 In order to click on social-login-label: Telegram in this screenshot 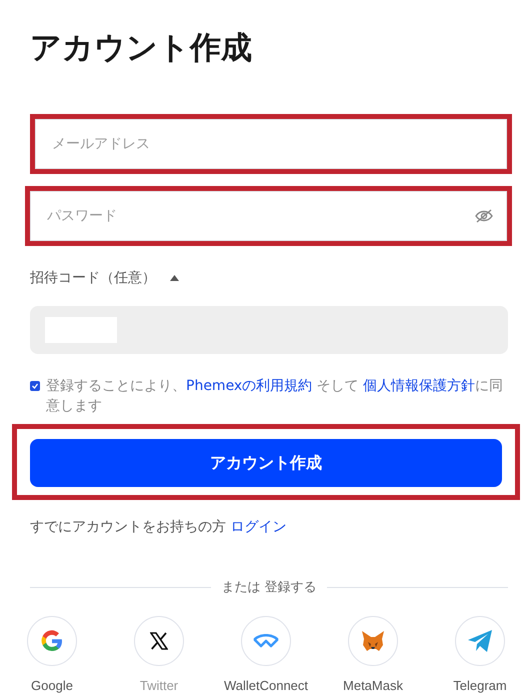, I will do `click(480, 685)`.